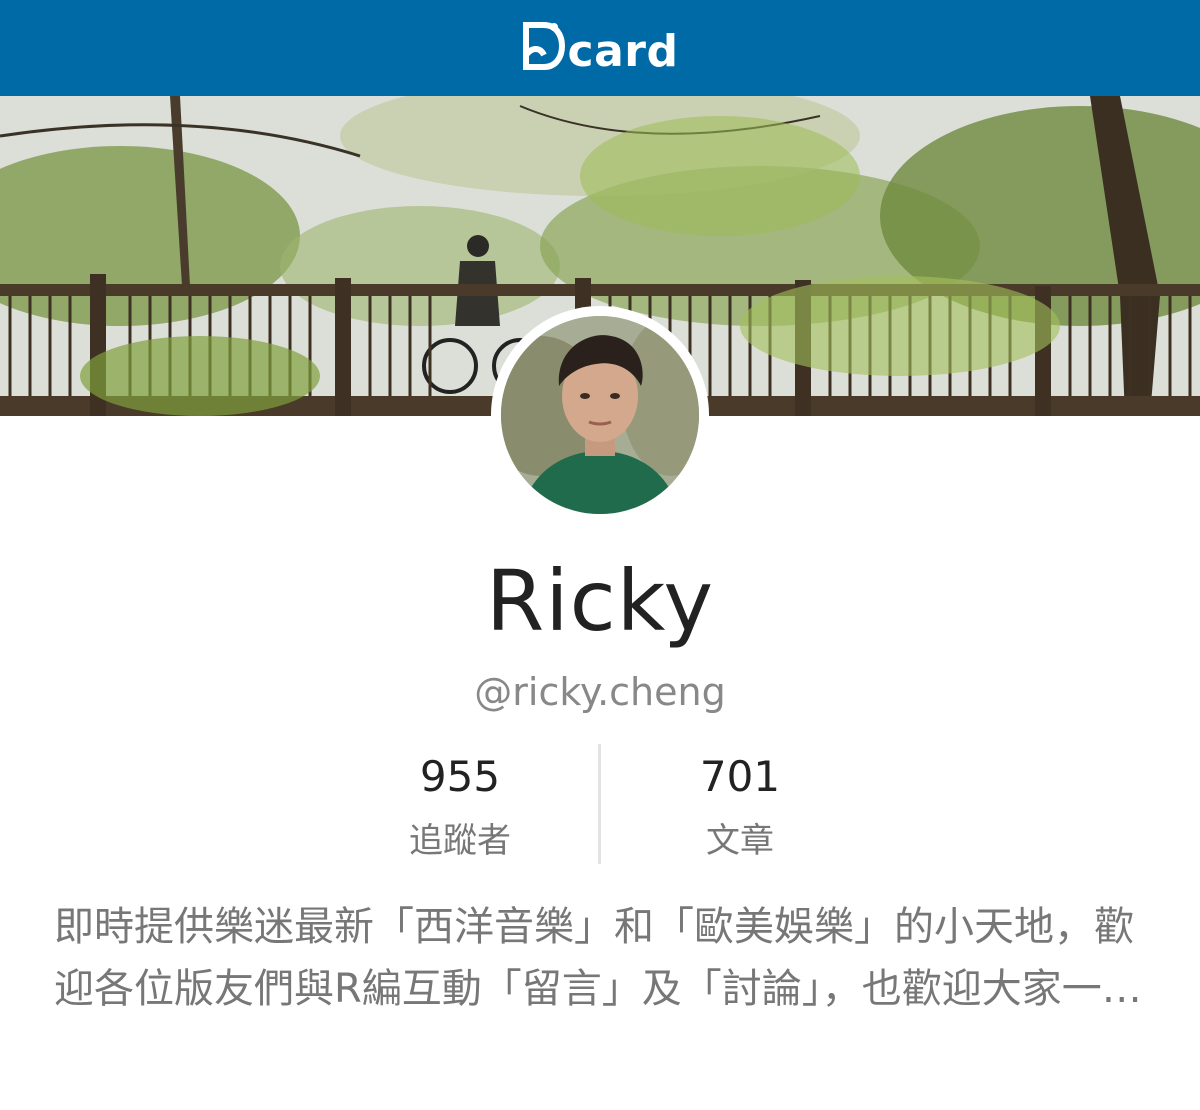 This screenshot has width=1200, height=1110. I want to click on dcard-d-icon, so click(544, 48).